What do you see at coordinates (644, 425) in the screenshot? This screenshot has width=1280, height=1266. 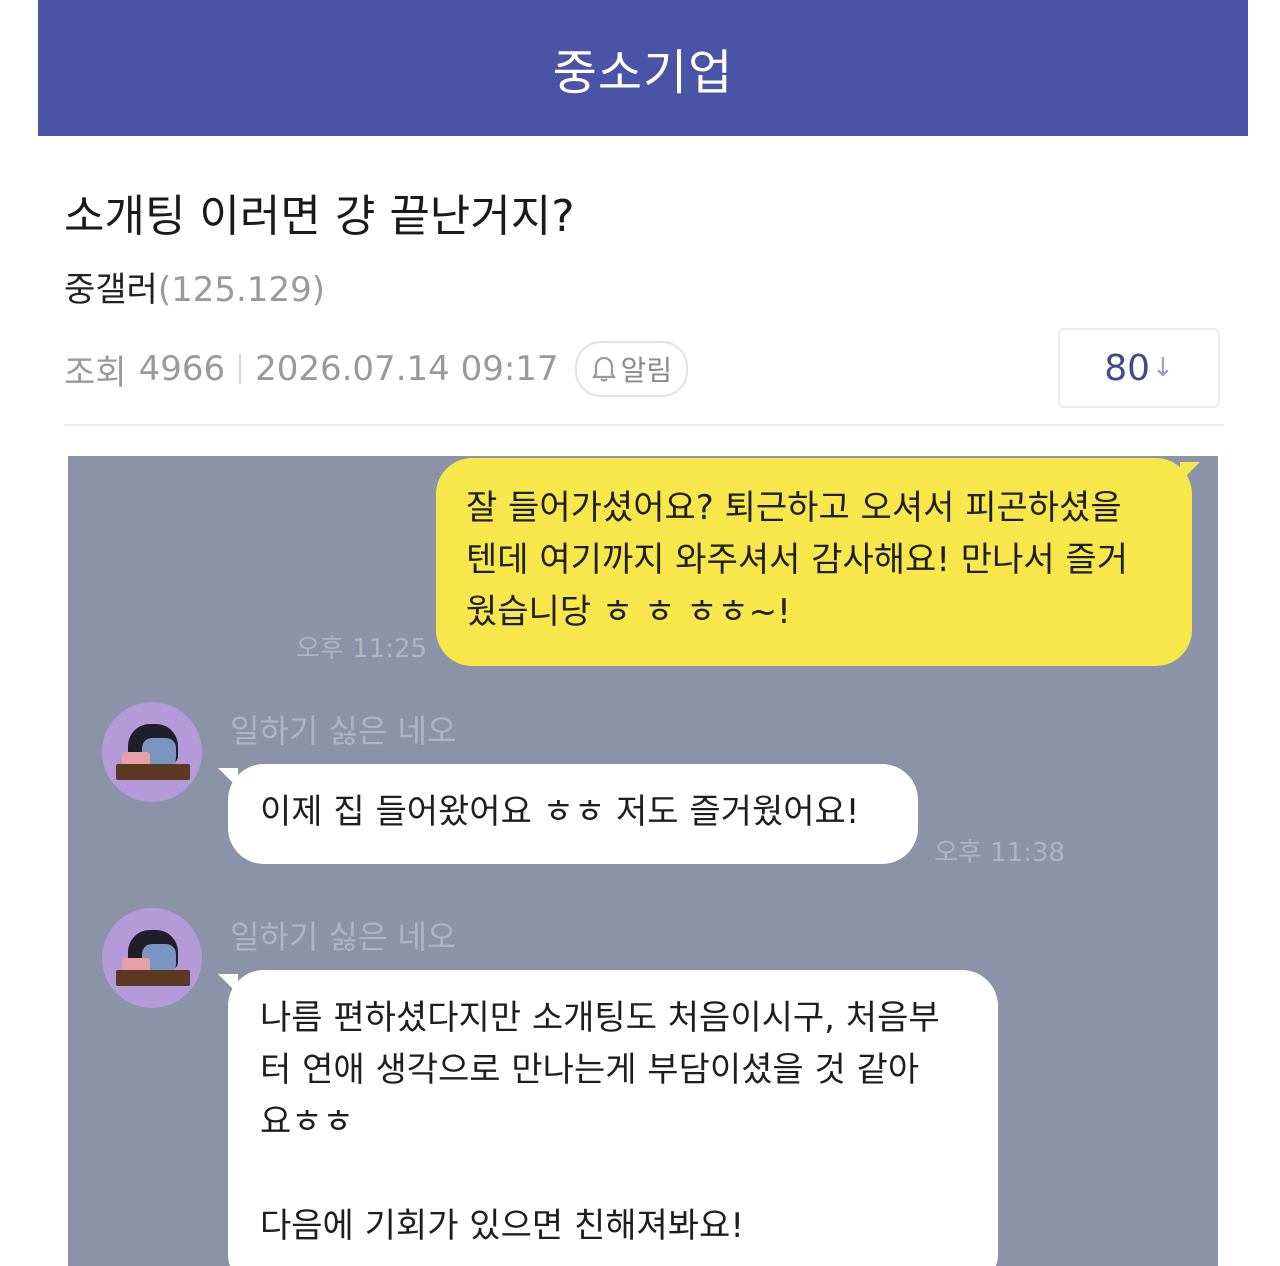 I see `divider` at bounding box center [644, 425].